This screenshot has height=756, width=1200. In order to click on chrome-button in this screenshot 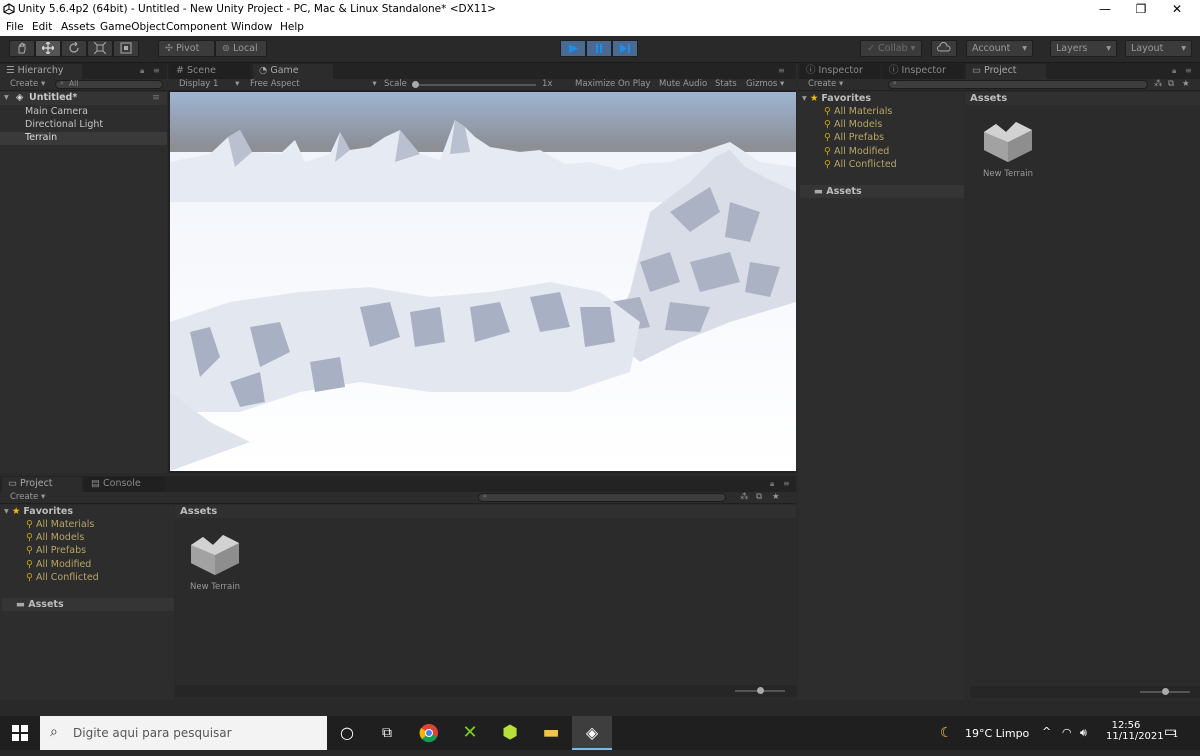, I will do `click(429, 733)`.